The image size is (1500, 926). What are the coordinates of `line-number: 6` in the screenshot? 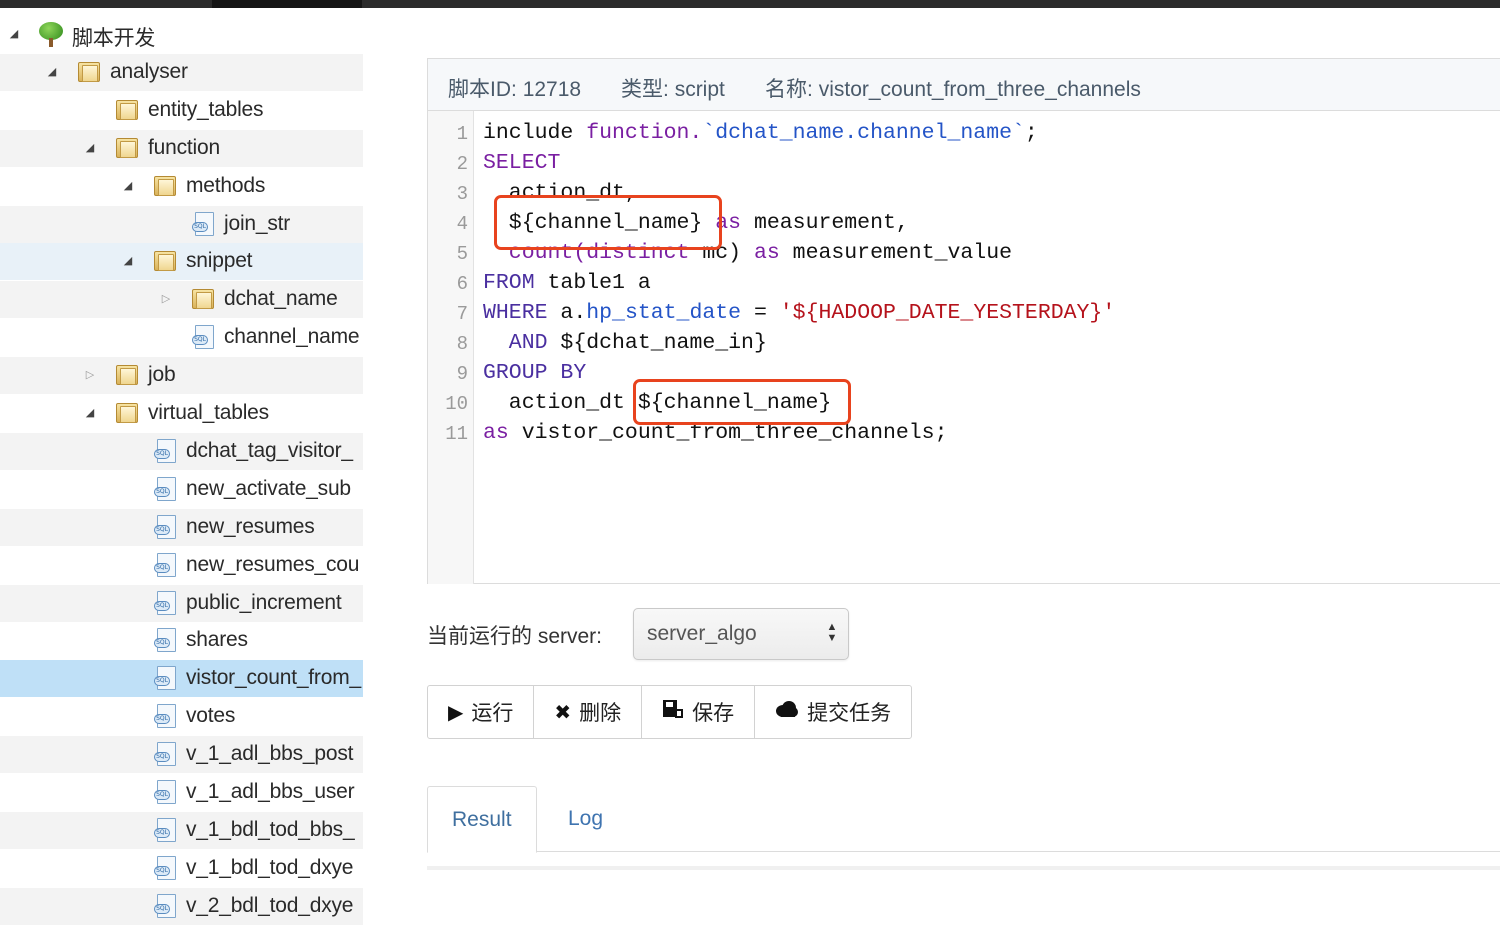 It's located at (462, 284).